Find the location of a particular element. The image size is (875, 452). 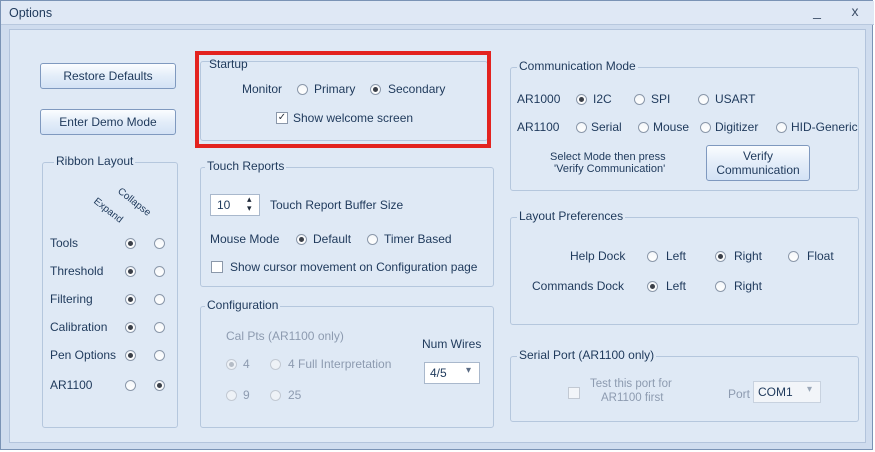

minimize-button: _ is located at coordinates (817, 11).